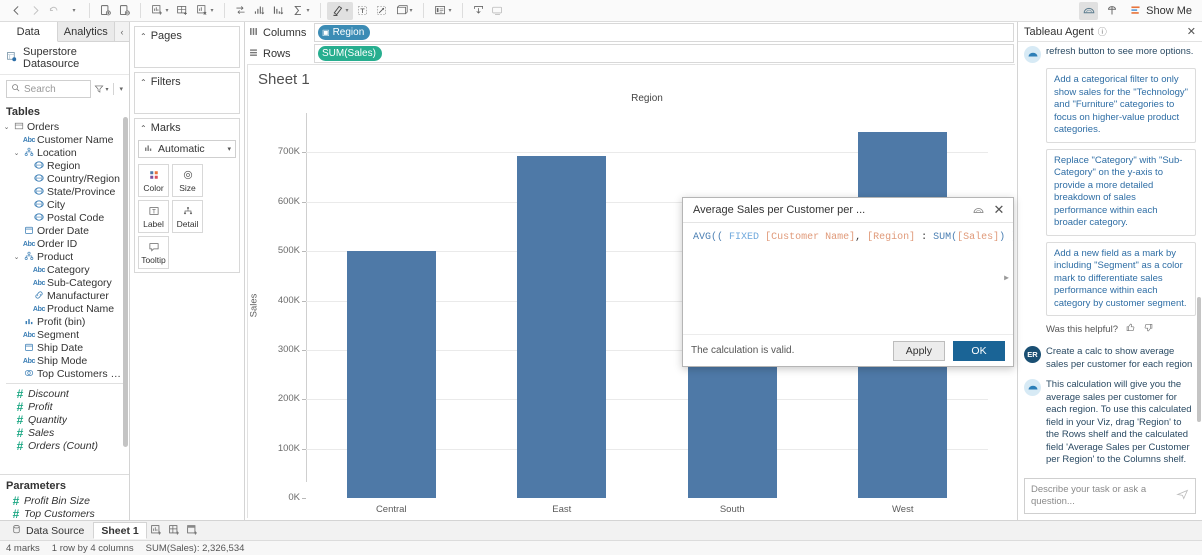  What do you see at coordinates (1148, 329) in the screenshot?
I see `thumbs-down-icon` at bounding box center [1148, 329].